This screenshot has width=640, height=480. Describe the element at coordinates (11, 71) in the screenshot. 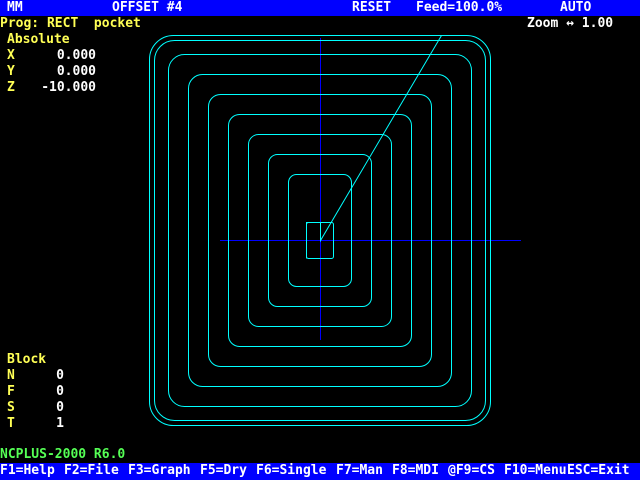

I see `axis-y-label: Y` at that location.